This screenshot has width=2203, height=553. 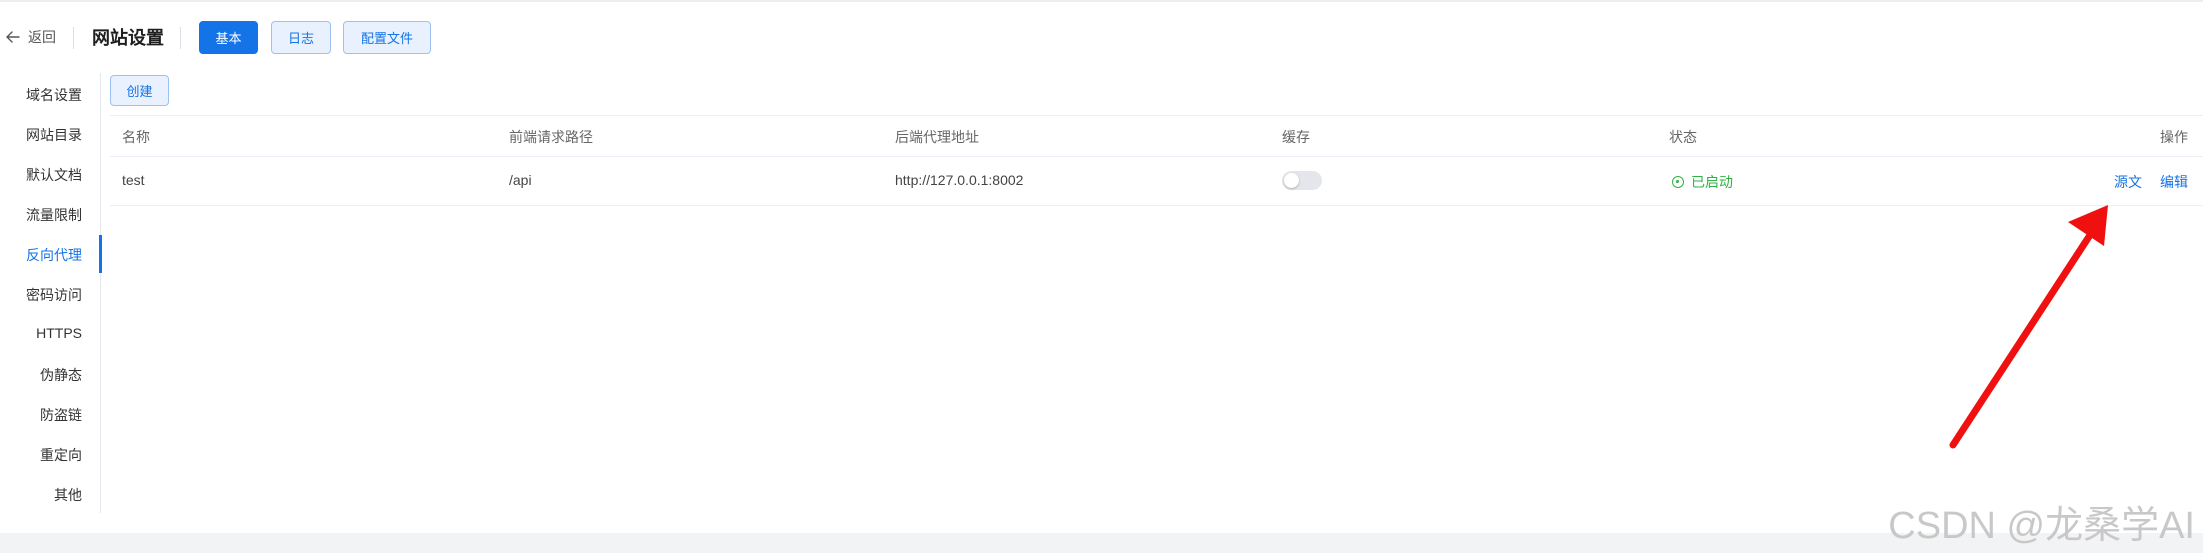 I want to click on back-button: 返回, so click(x=31, y=37).